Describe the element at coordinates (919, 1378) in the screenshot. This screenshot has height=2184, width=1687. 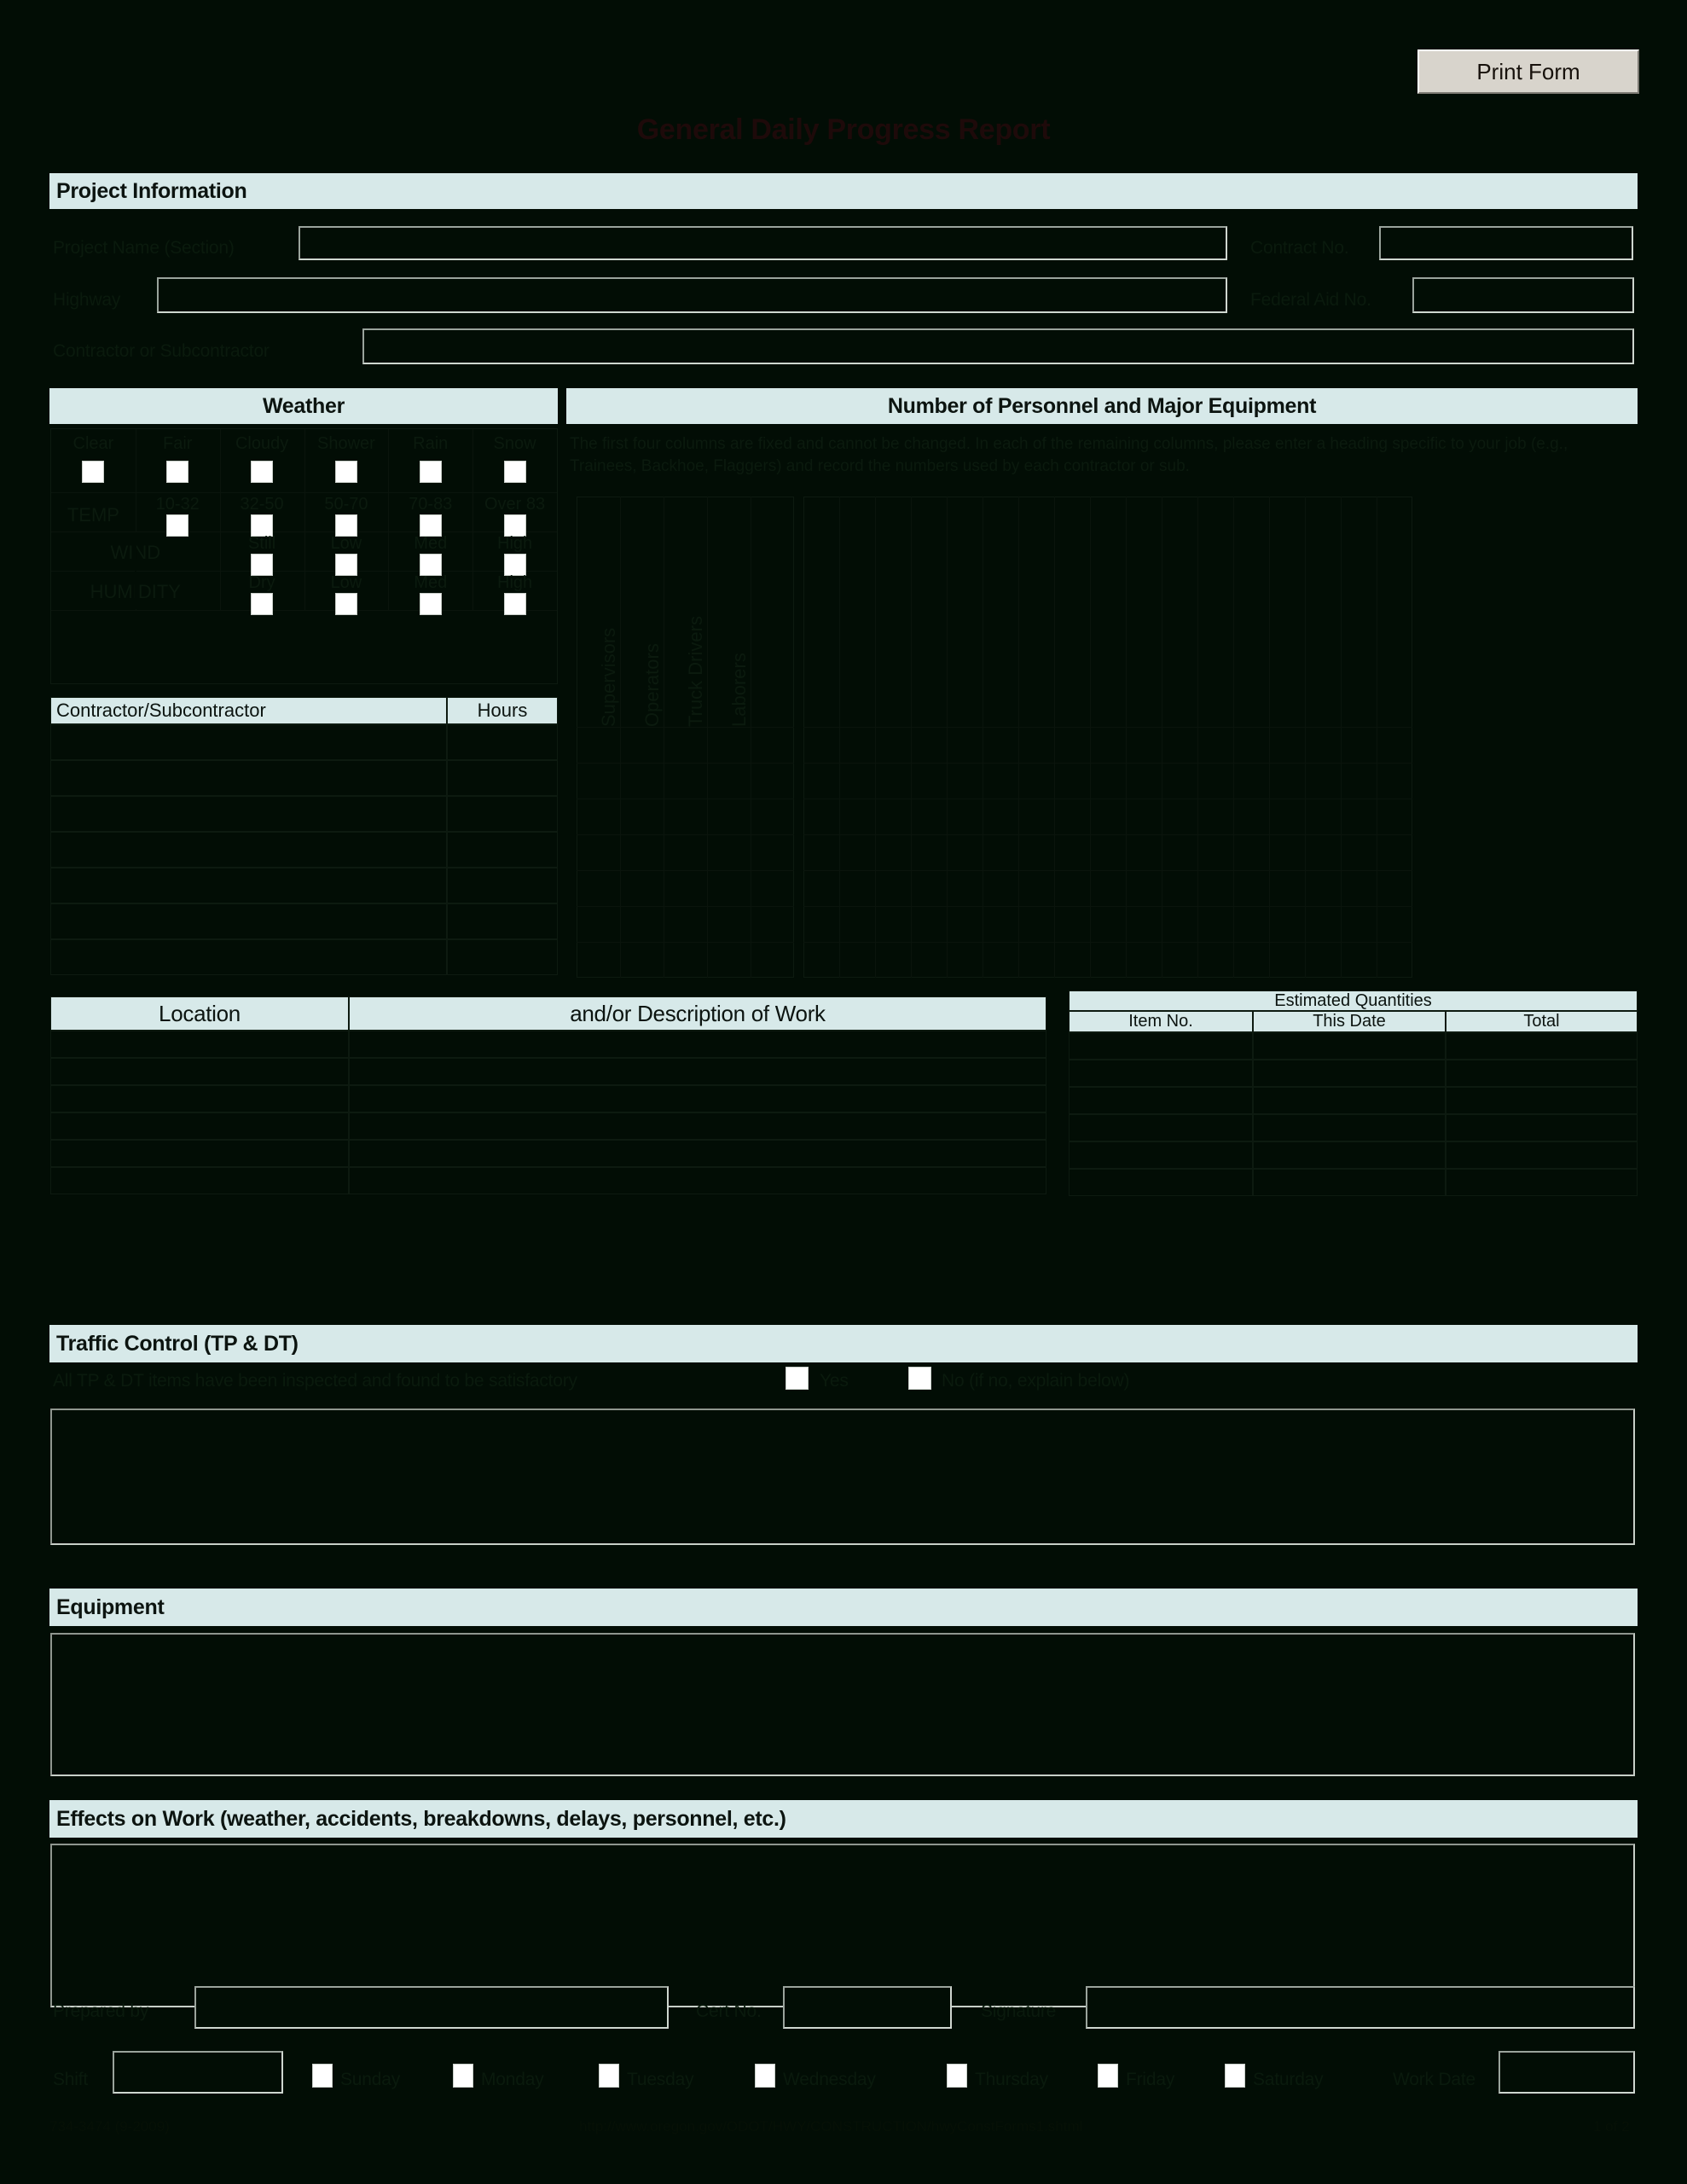
I see `traffic-control-no-checkbox` at that location.